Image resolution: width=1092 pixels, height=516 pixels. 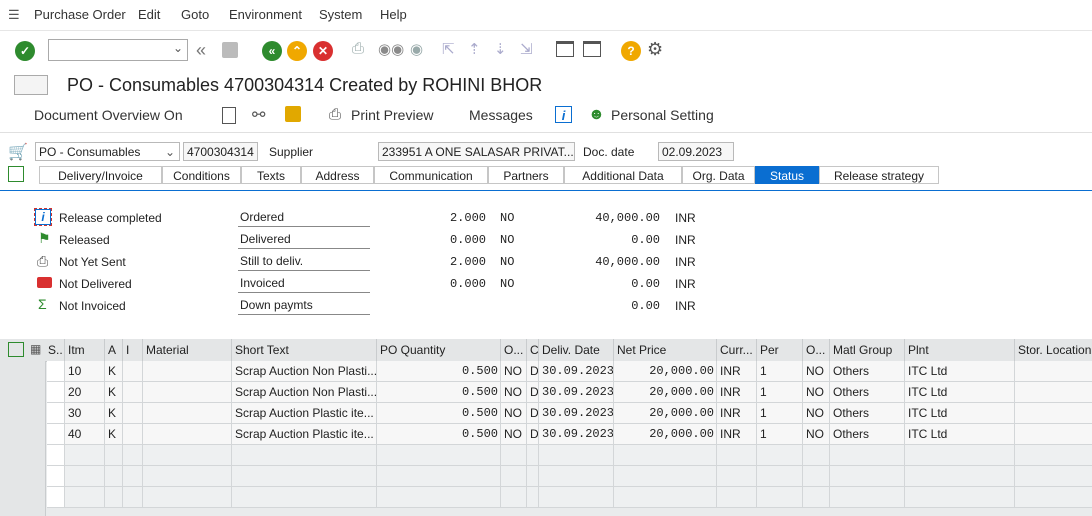 I want to click on cell-itm, so click(x=85, y=497).